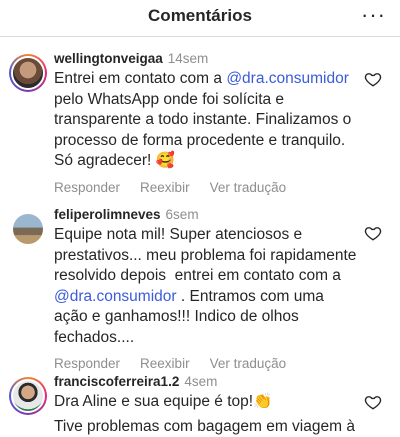 The height and width of the screenshot is (437, 400). I want to click on comment-meta: franciscoferreira1.2 4sem, so click(207, 381).